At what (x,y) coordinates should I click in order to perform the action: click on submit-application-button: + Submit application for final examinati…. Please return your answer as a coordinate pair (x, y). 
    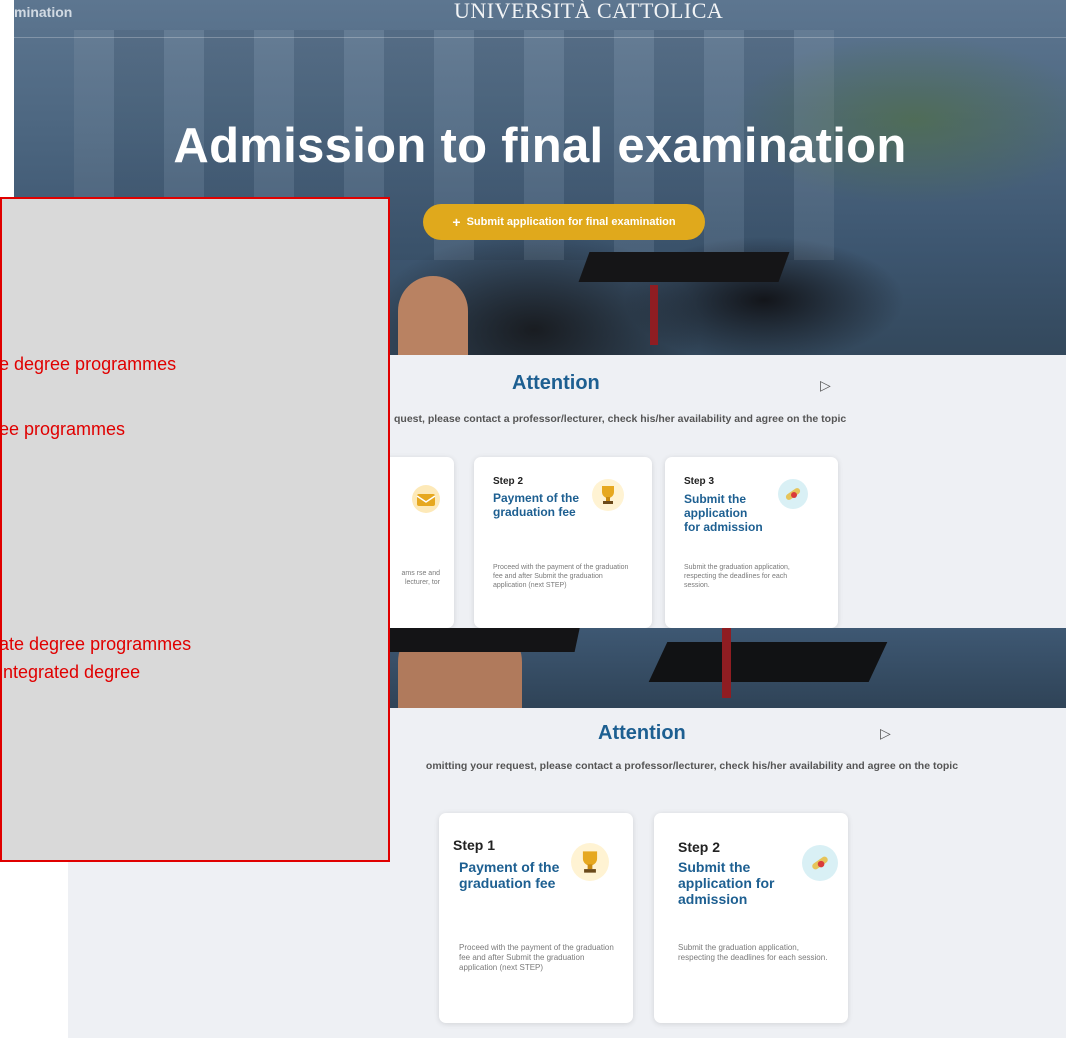
    Looking at the image, I should click on (564, 222).